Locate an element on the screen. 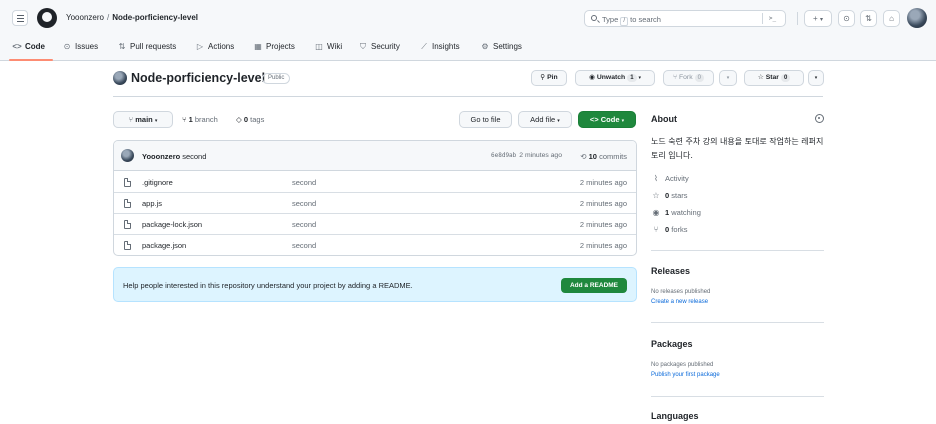  add-file-label: Add file is located at coordinates (543, 119).